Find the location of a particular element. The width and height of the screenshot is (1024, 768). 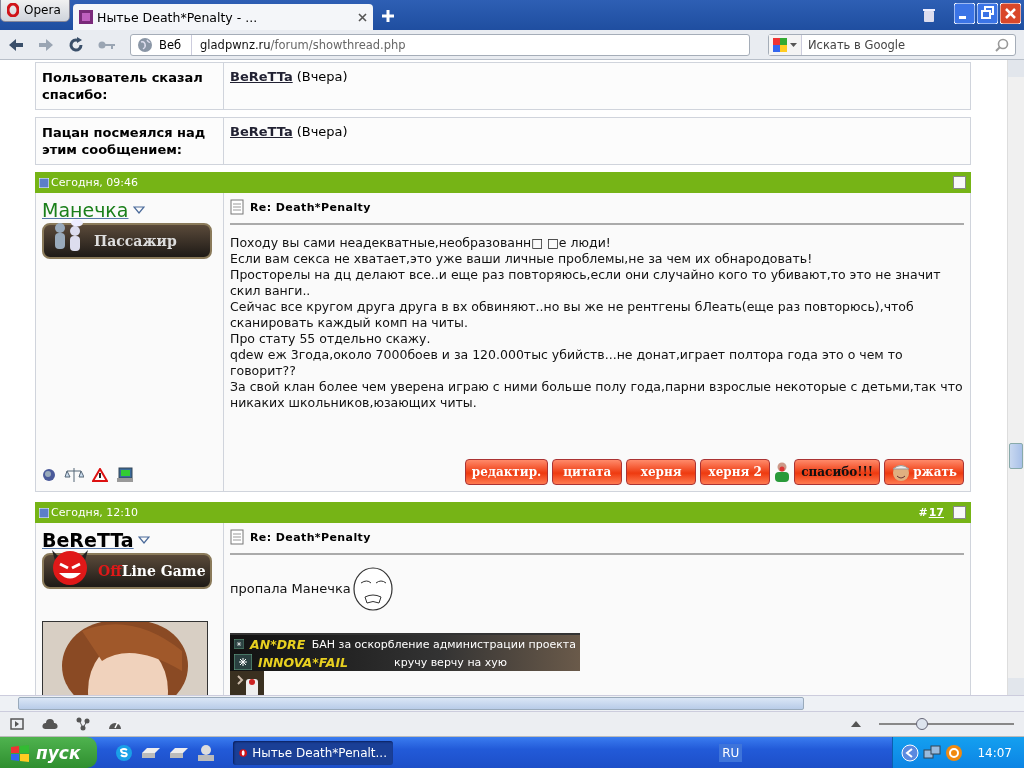

close-icon is located at coordinates (362, 17).